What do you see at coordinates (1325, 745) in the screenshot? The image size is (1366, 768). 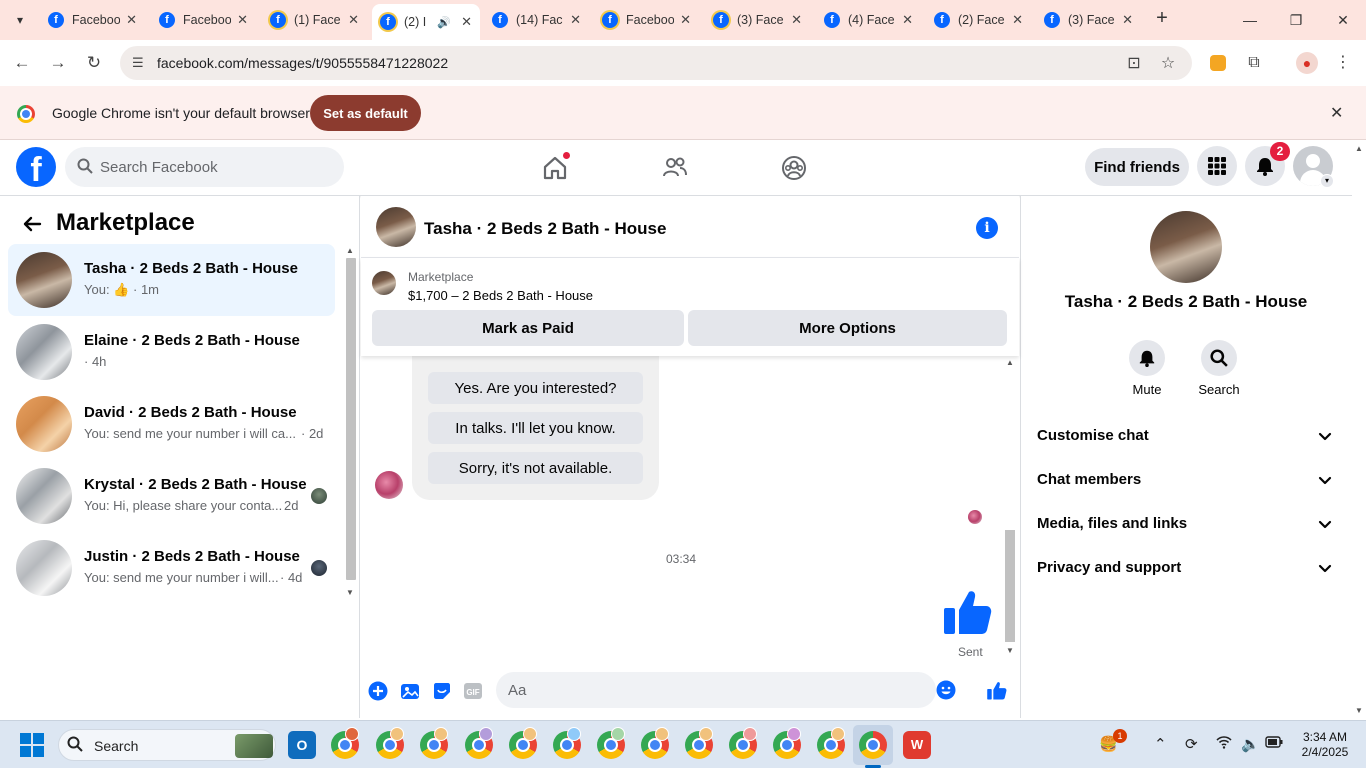 I see `system-clock: 3:34 AM 2/4/2025` at bounding box center [1325, 745].